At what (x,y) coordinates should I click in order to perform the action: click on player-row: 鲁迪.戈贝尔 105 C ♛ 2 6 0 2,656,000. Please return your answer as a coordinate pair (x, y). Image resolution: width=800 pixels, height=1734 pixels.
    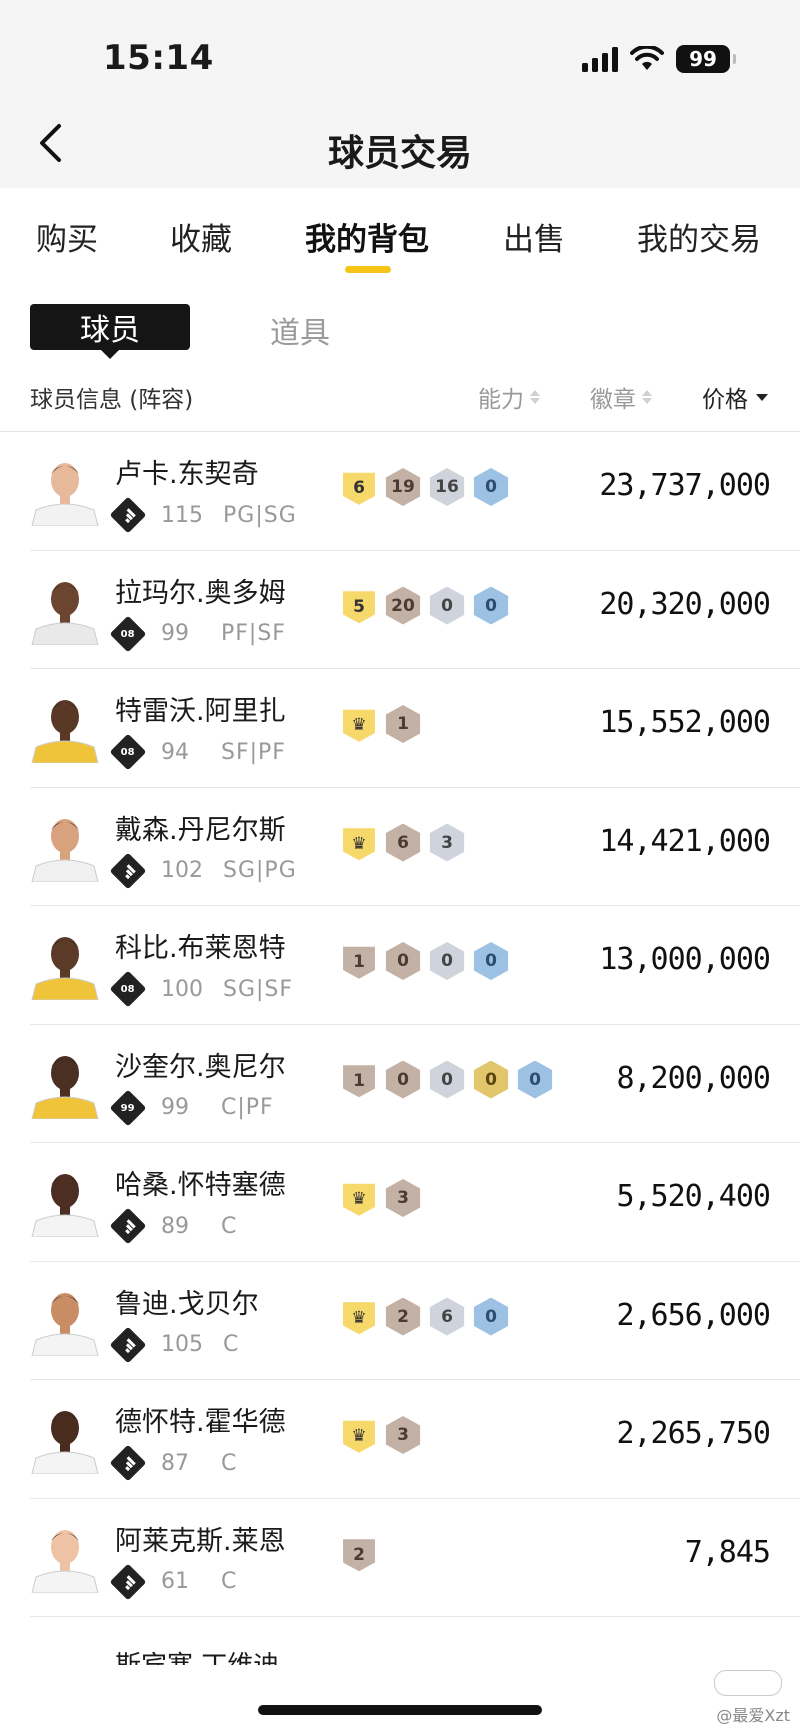
    Looking at the image, I should click on (415, 1321).